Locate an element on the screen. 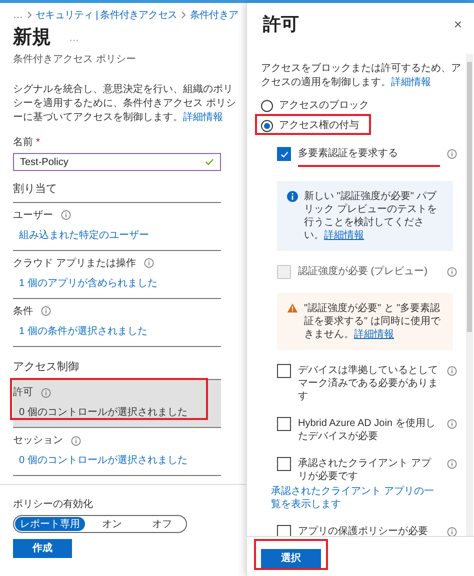 This screenshot has width=474, height=576. field-label: 名前 is located at coordinates (23, 143).